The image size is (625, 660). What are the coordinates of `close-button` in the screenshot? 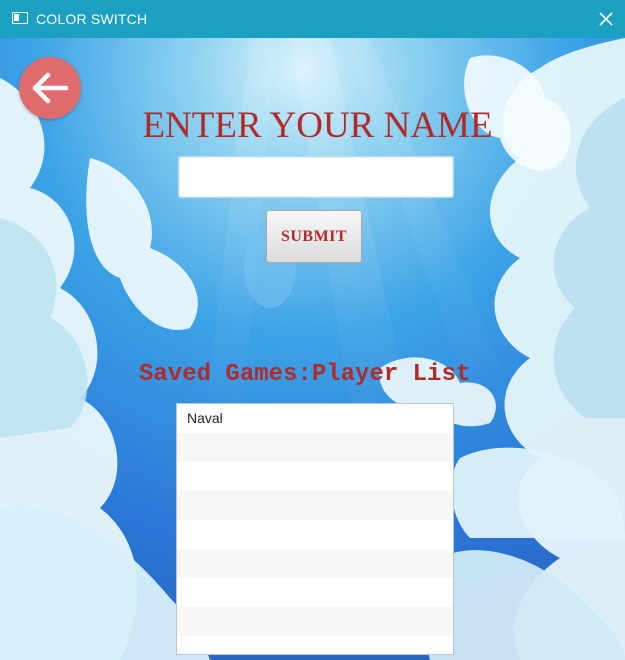 It's located at (606, 19).